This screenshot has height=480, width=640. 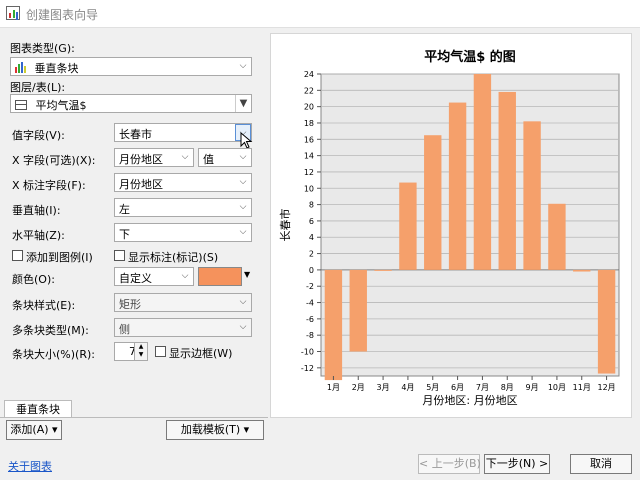 What do you see at coordinates (557, 387) in the screenshot?
I see `x-tick-label: 10月` at bounding box center [557, 387].